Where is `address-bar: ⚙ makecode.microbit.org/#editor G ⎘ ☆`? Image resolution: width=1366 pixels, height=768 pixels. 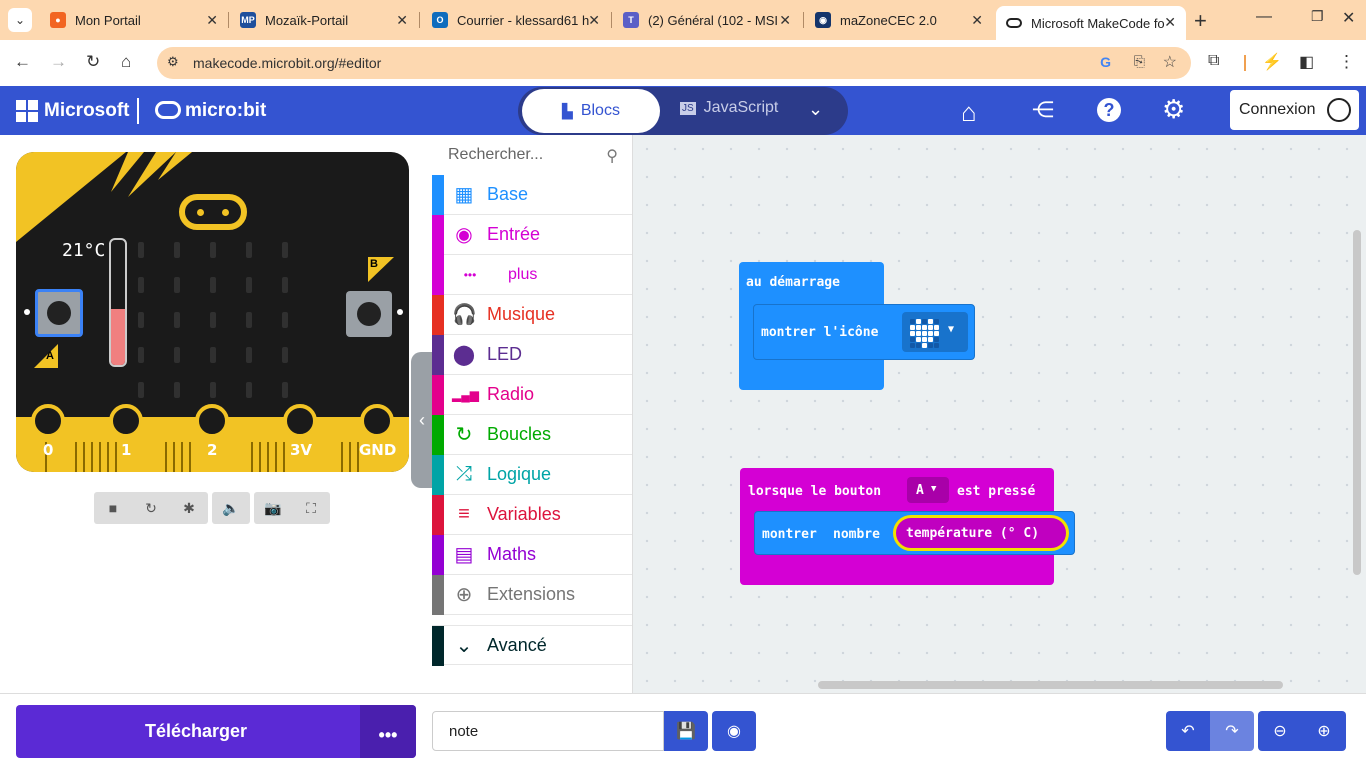
address-bar: ⚙ makecode.microbit.org/#editor G ⎘ ☆ is located at coordinates (674, 63).